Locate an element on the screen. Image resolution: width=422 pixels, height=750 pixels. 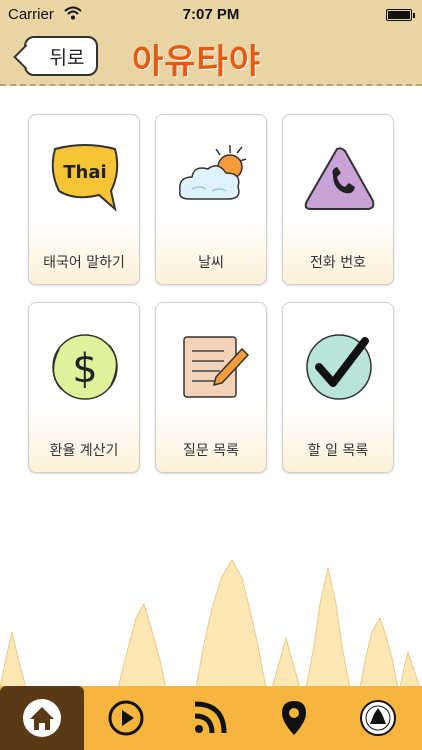
menu-item-phone-numbers: 전화 번호 is located at coordinates (338, 199).